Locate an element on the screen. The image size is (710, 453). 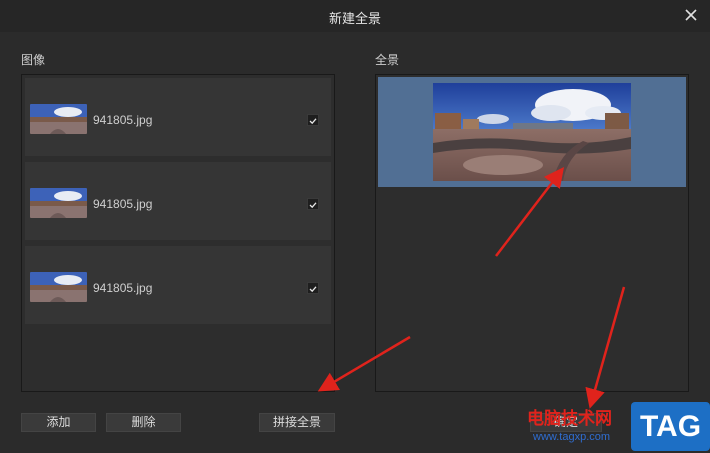
window-title: 新建全景 is located at coordinates (354, 18).